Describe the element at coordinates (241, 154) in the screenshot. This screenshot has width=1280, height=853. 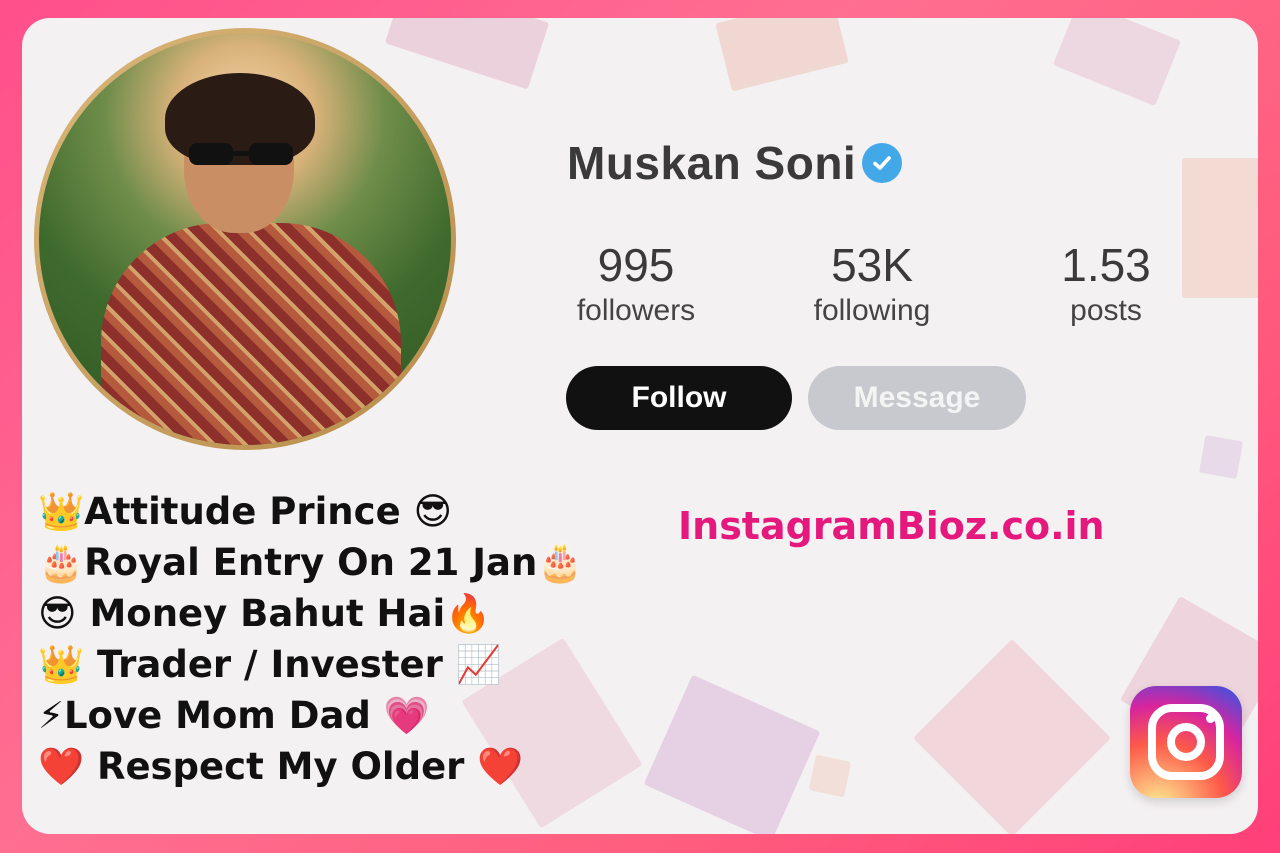
I see `sunglasses-icon` at that location.